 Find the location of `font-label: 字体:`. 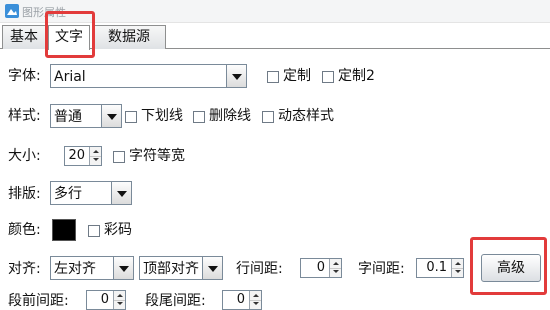

font-label: 字体: is located at coordinates (24, 76).